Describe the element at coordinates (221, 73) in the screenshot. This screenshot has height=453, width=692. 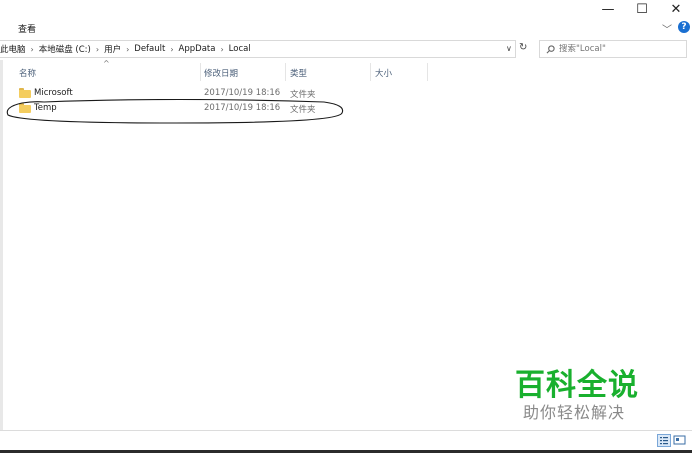
I see `column-header-date: 修改日期` at that location.